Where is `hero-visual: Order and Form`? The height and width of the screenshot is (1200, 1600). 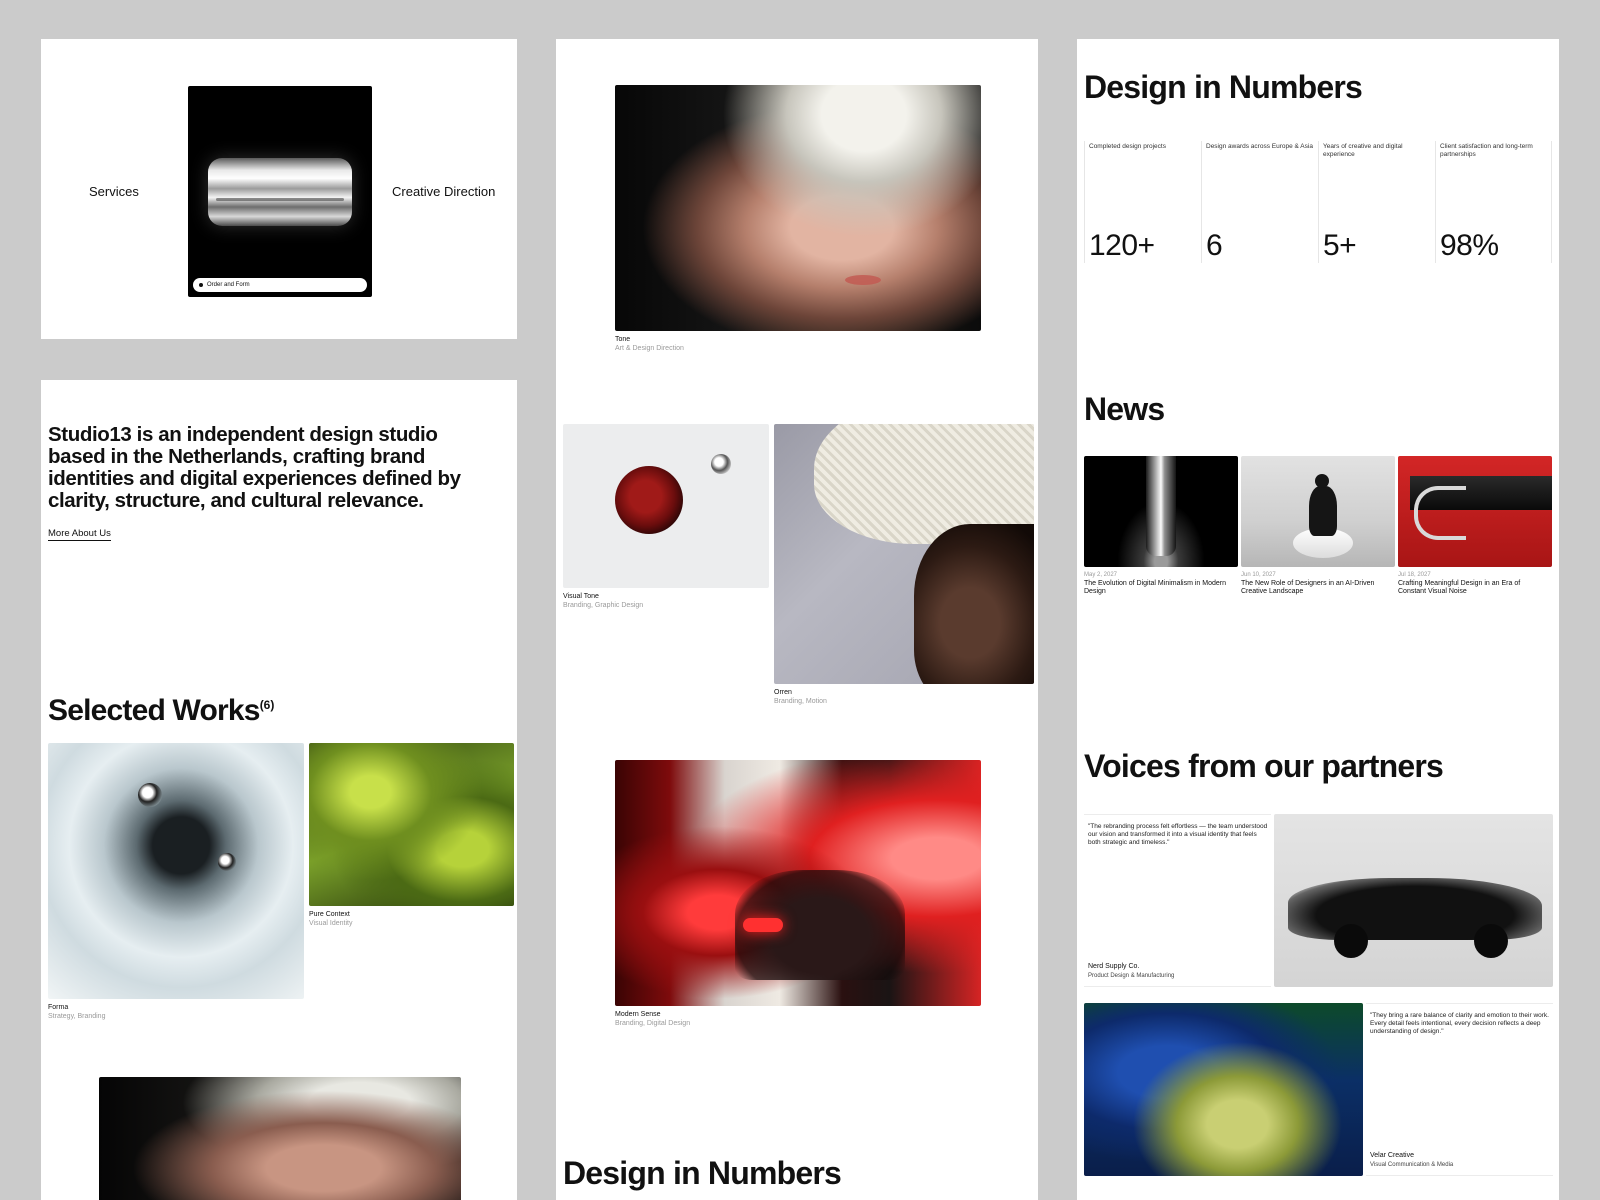 hero-visual: Order and Form is located at coordinates (280, 191).